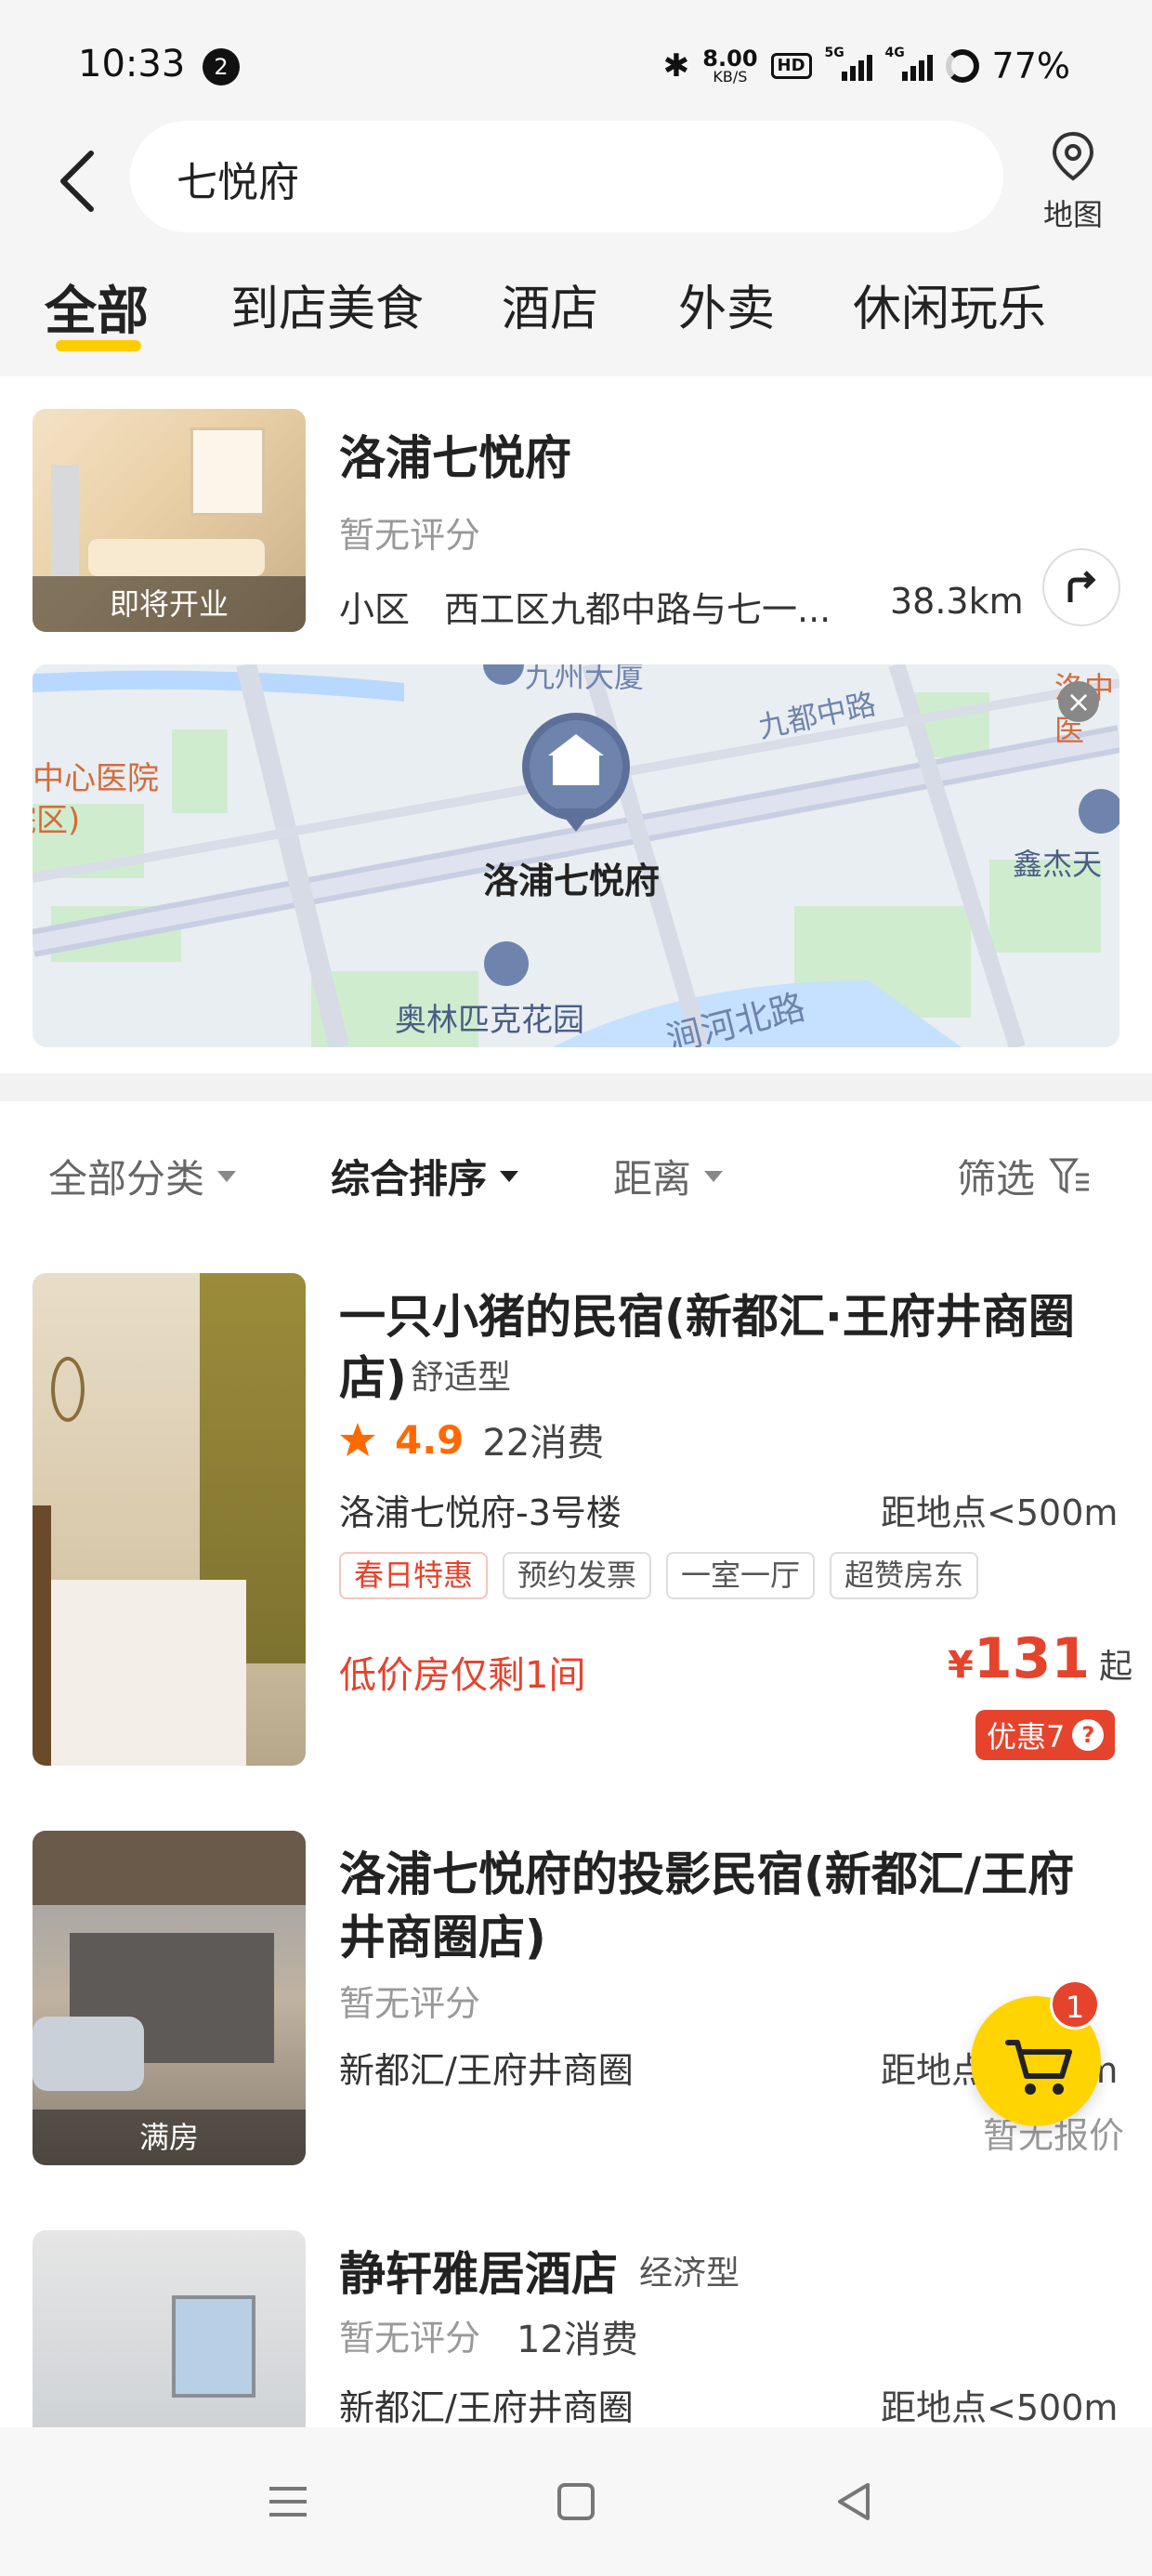 The height and width of the screenshot is (2576, 1152). Describe the element at coordinates (730, 59) in the screenshot. I see `net-speed-value: 8.00` at that location.